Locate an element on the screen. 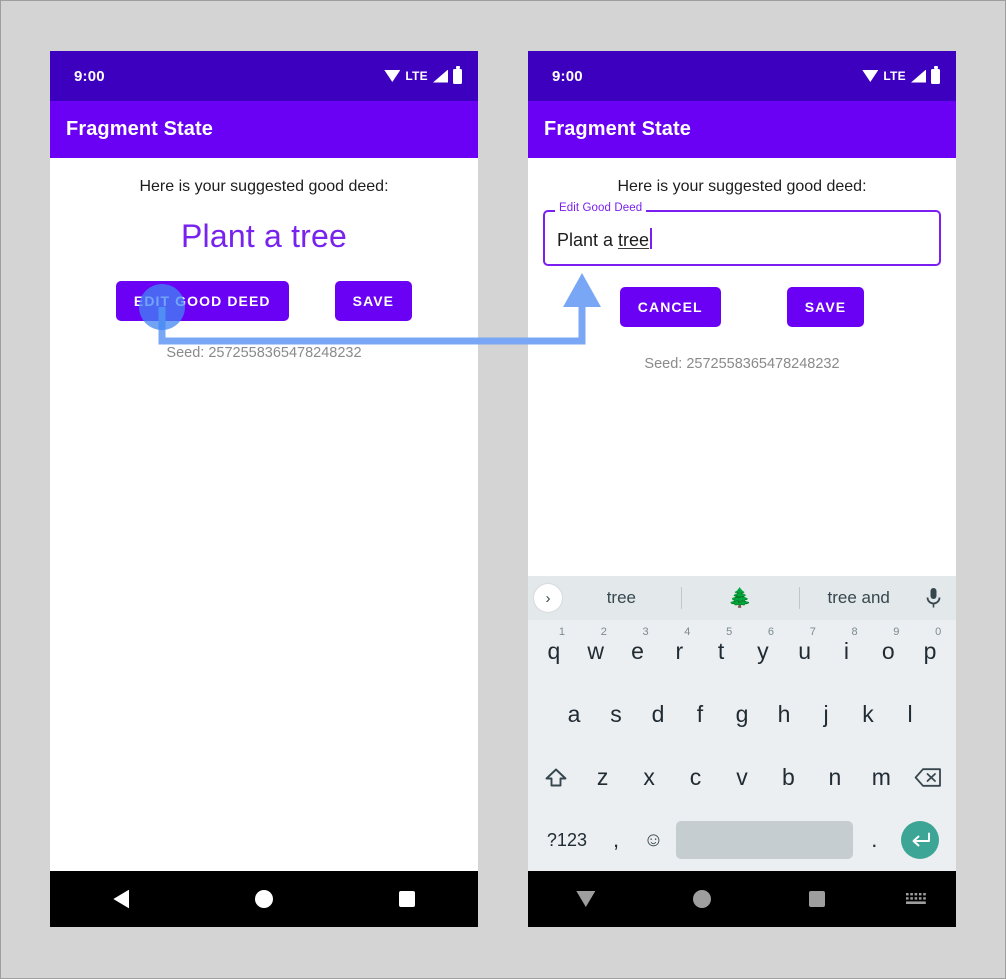 This screenshot has width=1006, height=979. key-z: z is located at coordinates (602, 777).